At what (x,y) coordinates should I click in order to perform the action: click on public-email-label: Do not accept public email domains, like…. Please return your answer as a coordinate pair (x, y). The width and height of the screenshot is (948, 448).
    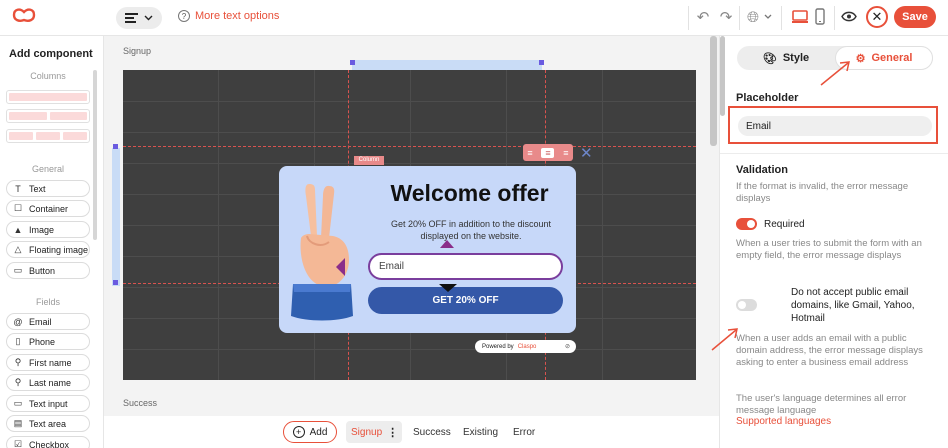
    Looking at the image, I should click on (853, 305).